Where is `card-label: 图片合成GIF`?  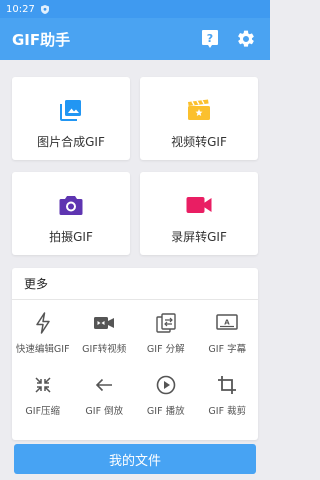
card-label: 图片合成GIF is located at coordinates (71, 142).